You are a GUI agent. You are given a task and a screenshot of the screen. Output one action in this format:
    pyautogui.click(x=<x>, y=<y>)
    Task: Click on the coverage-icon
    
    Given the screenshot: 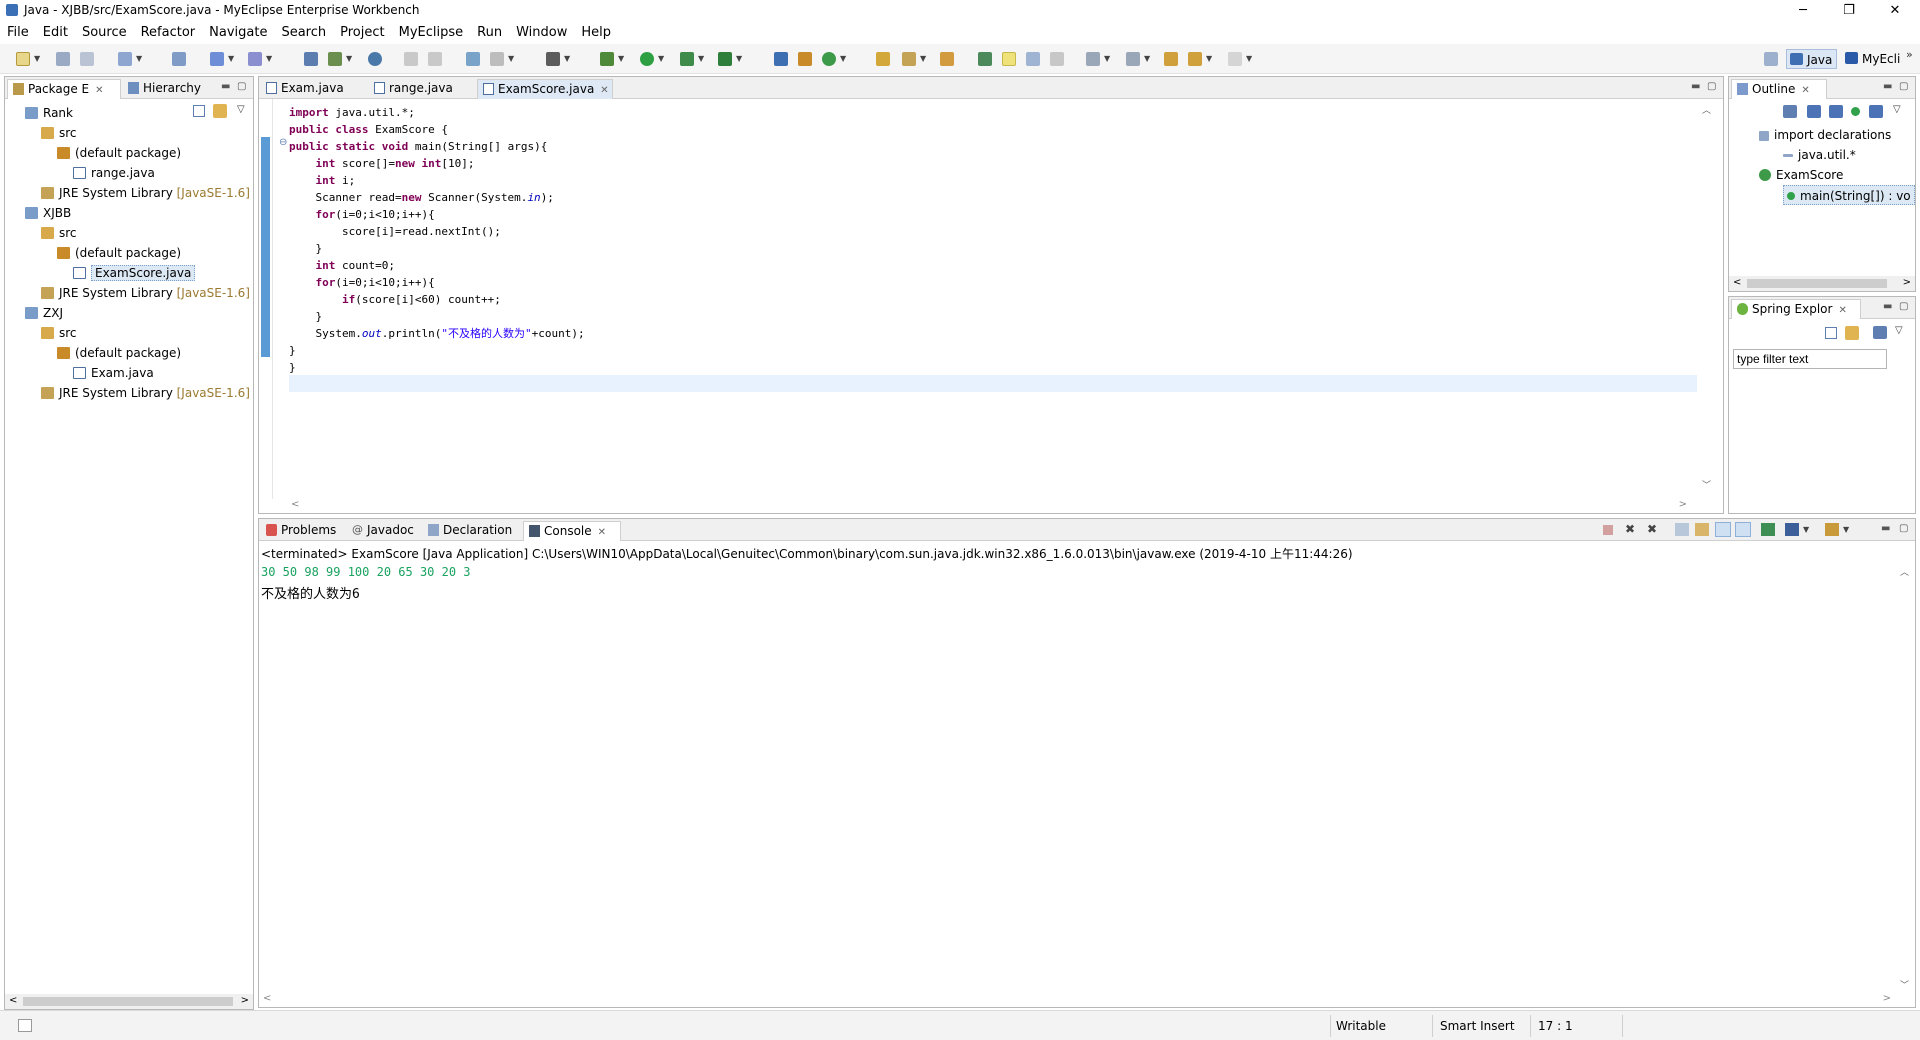 What is the action you would take?
    pyautogui.click(x=687, y=59)
    